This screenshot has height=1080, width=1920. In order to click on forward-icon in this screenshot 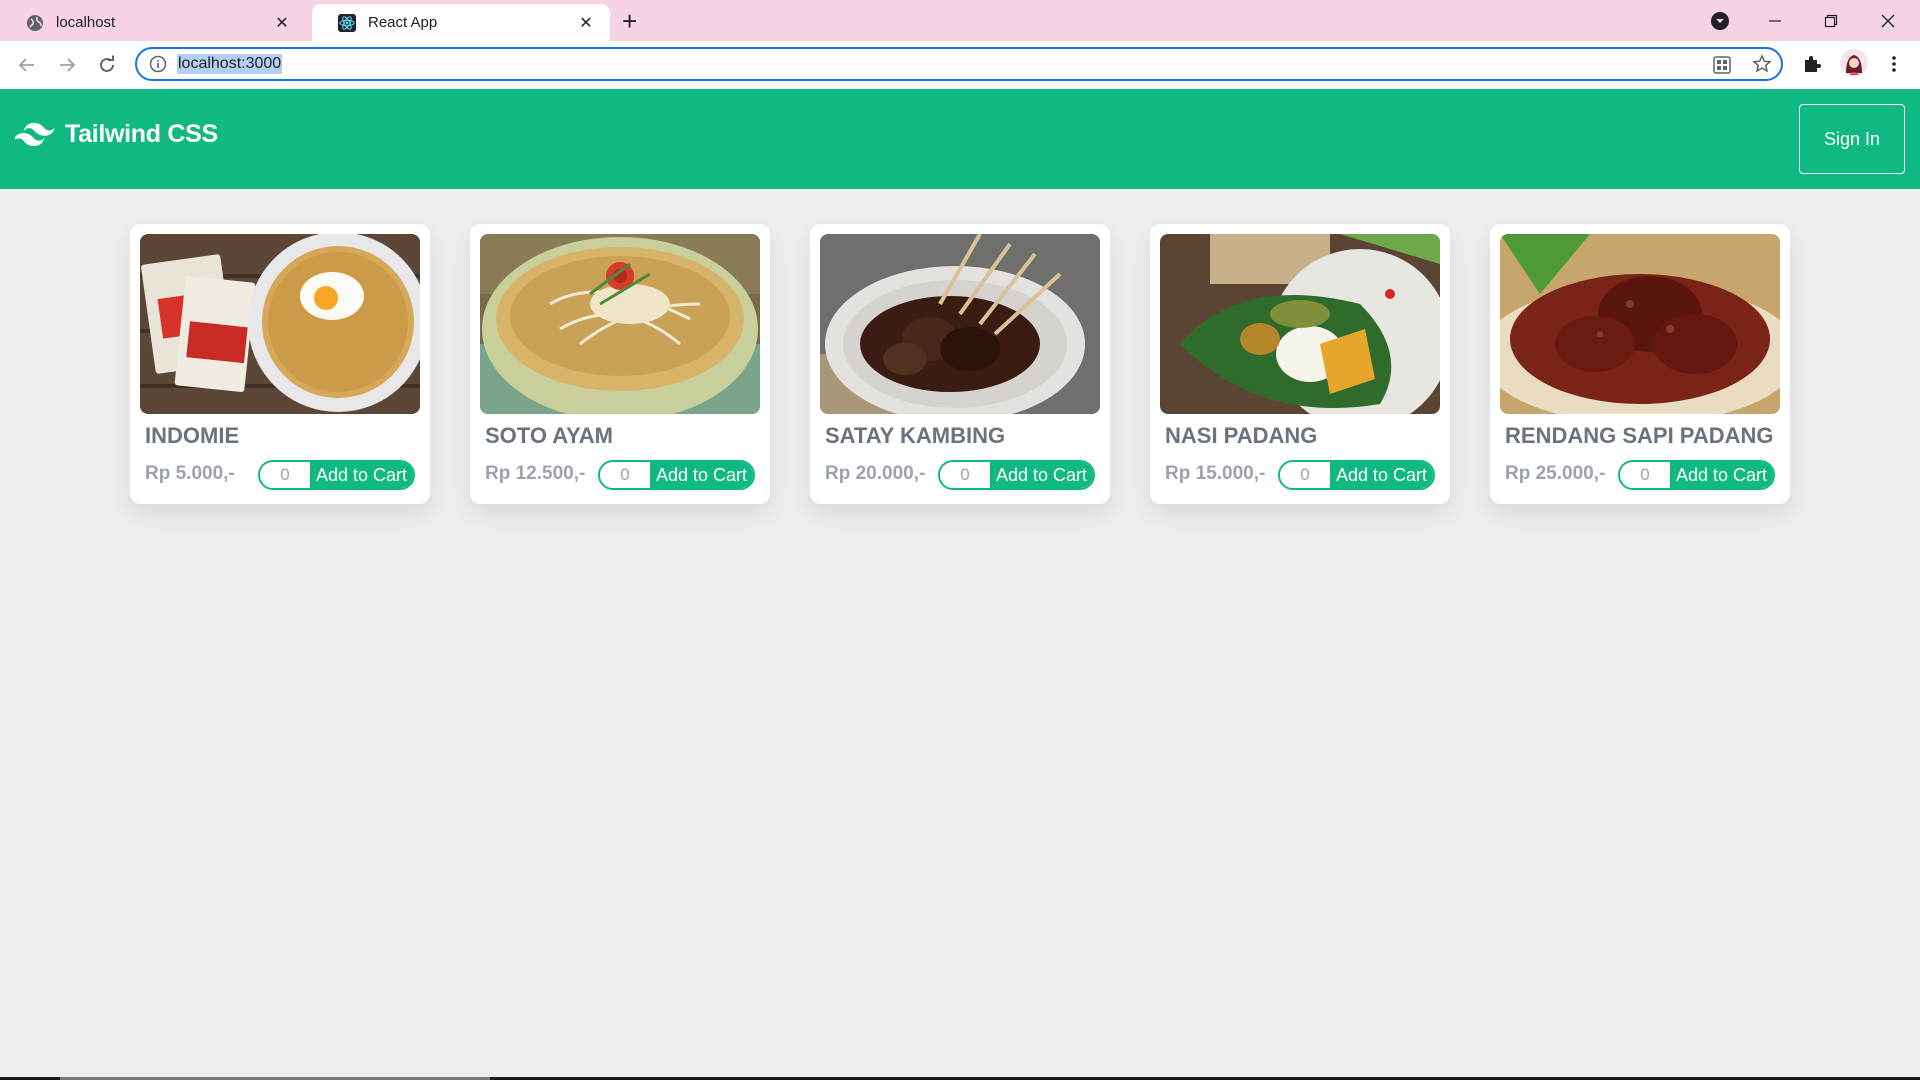, I will do `click(67, 65)`.